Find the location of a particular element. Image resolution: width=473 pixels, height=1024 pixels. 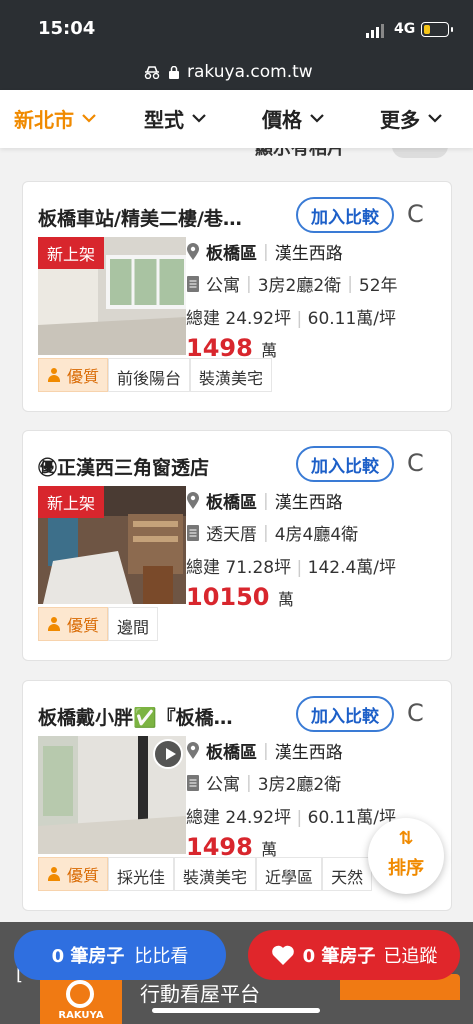

tracked-count-button: 0 筆房子 已追蹤 is located at coordinates (354, 955).